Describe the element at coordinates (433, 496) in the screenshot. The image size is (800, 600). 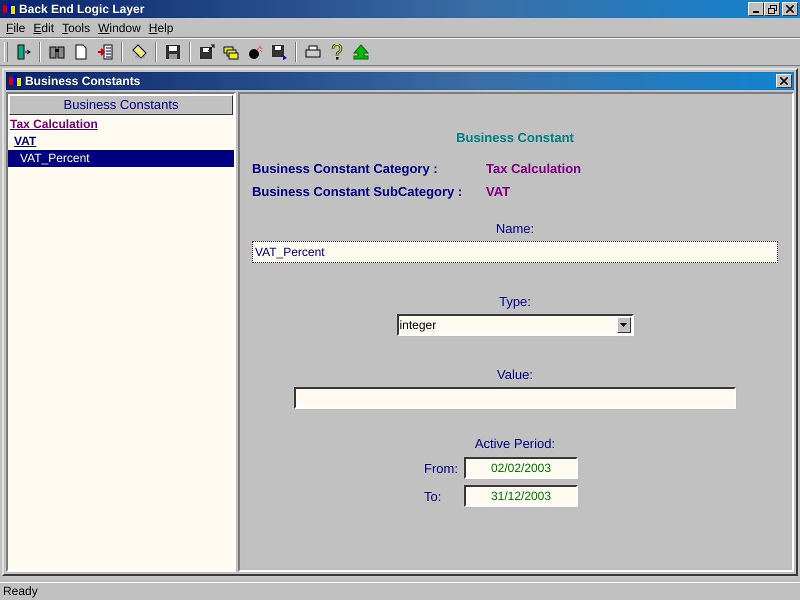
I see `to-label: To:` at that location.